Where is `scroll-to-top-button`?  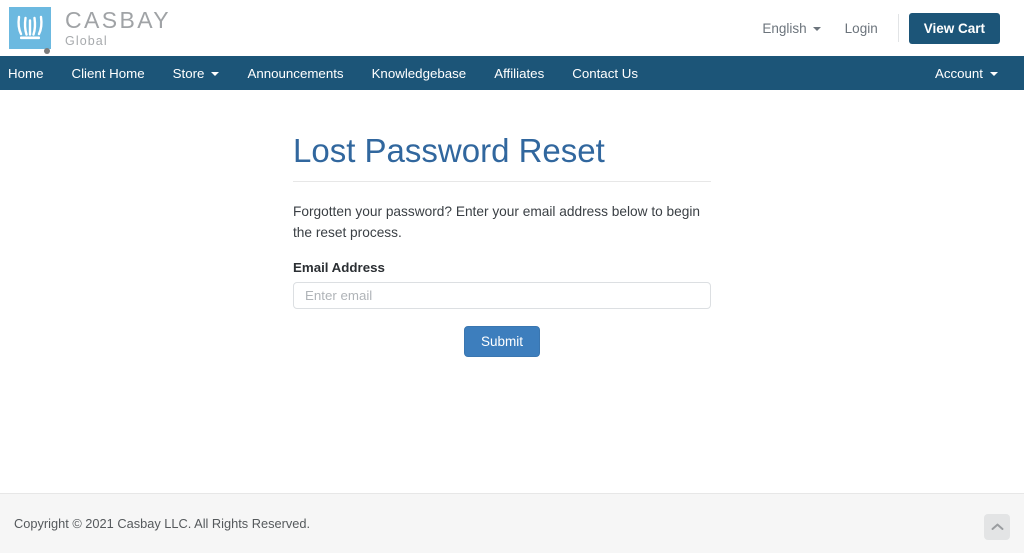
scroll-to-top-button is located at coordinates (997, 527).